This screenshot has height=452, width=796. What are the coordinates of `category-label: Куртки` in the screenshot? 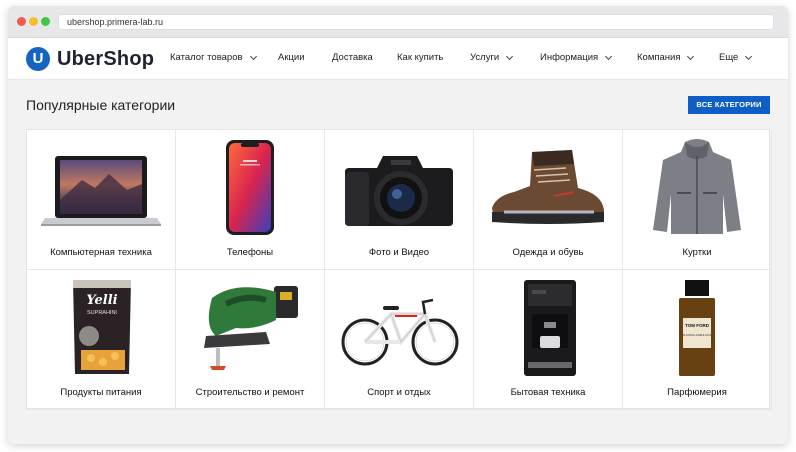 It's located at (697, 252).